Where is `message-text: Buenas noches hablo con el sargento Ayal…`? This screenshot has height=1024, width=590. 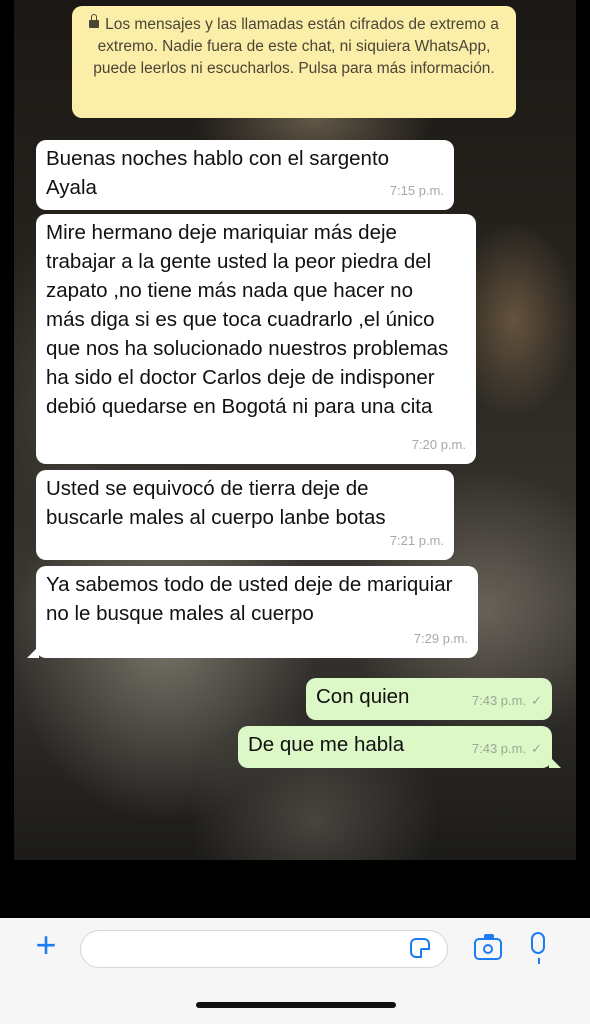
message-text: Buenas noches hablo con el sargento Ayal… is located at coordinates (218, 173).